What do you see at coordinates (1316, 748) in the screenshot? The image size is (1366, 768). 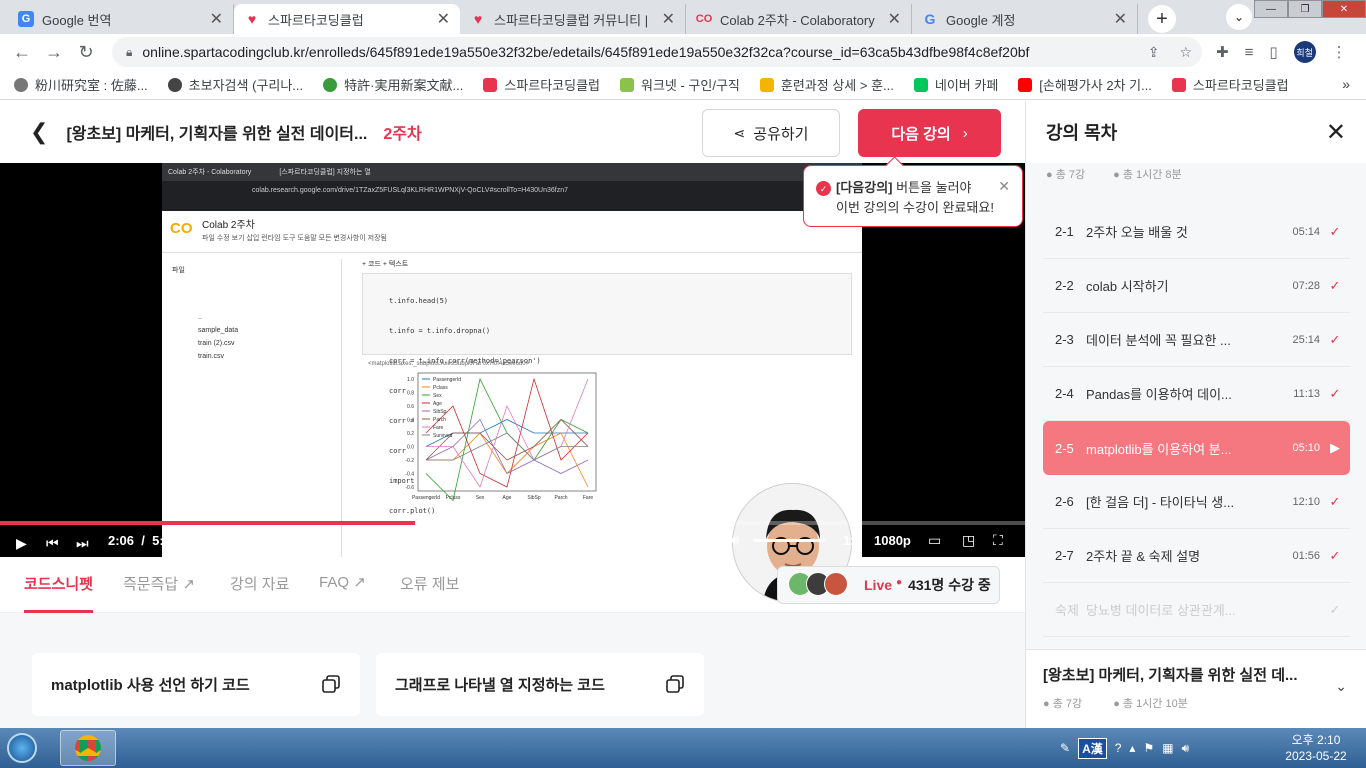 I see `taskbar-clock: 오후 2:10 2023-05-22` at bounding box center [1316, 748].